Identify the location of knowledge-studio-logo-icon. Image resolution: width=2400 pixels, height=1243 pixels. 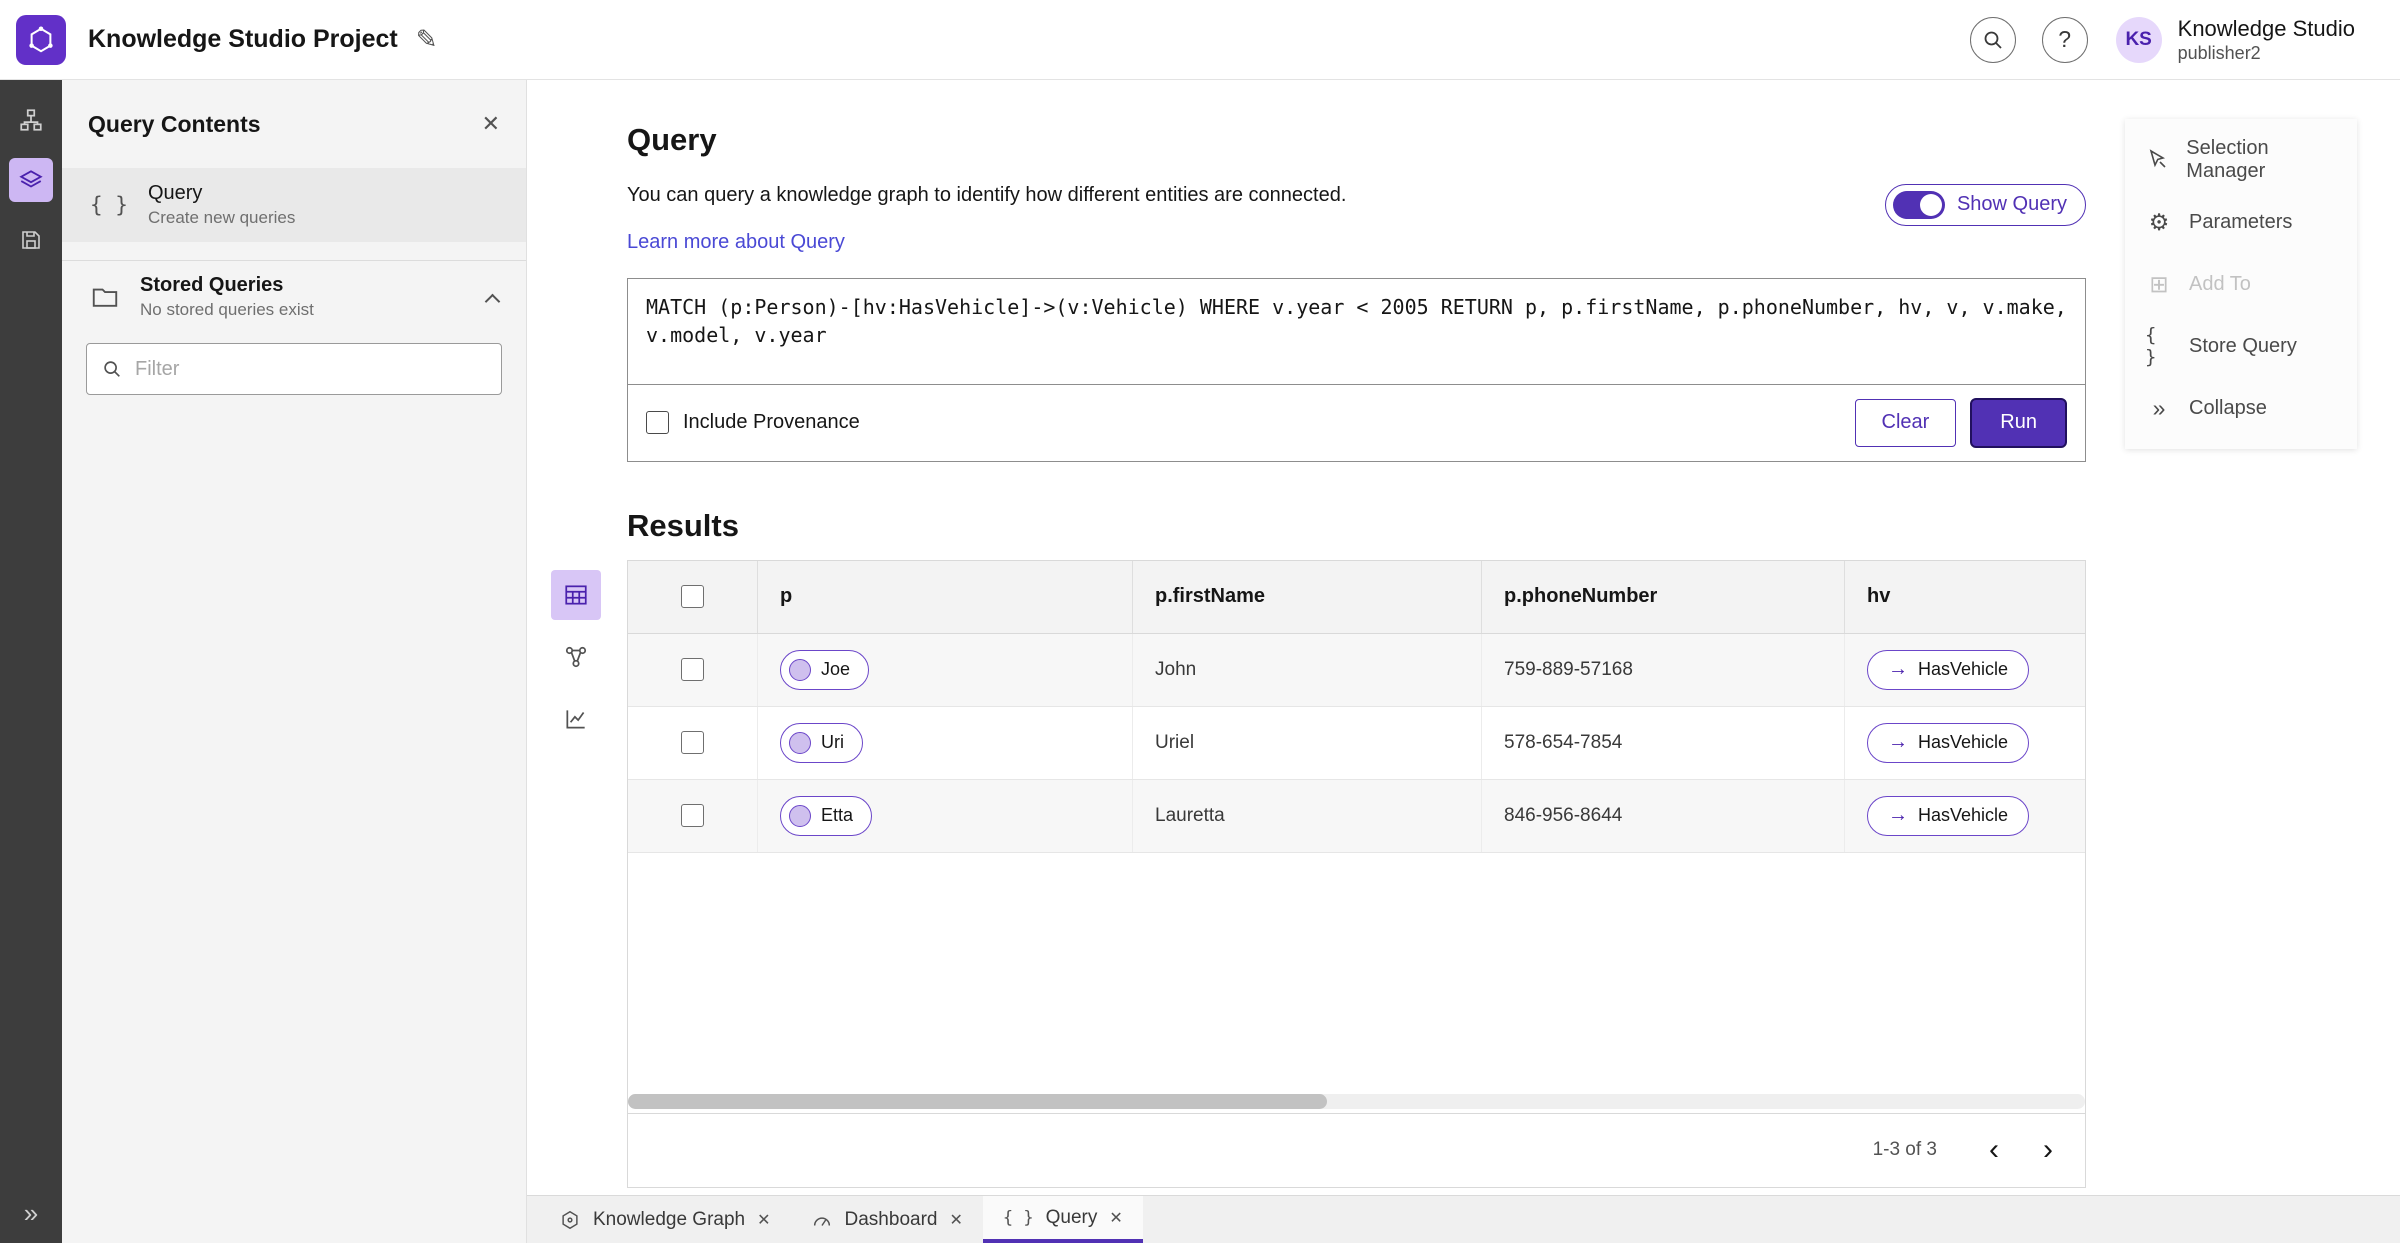
(41, 39).